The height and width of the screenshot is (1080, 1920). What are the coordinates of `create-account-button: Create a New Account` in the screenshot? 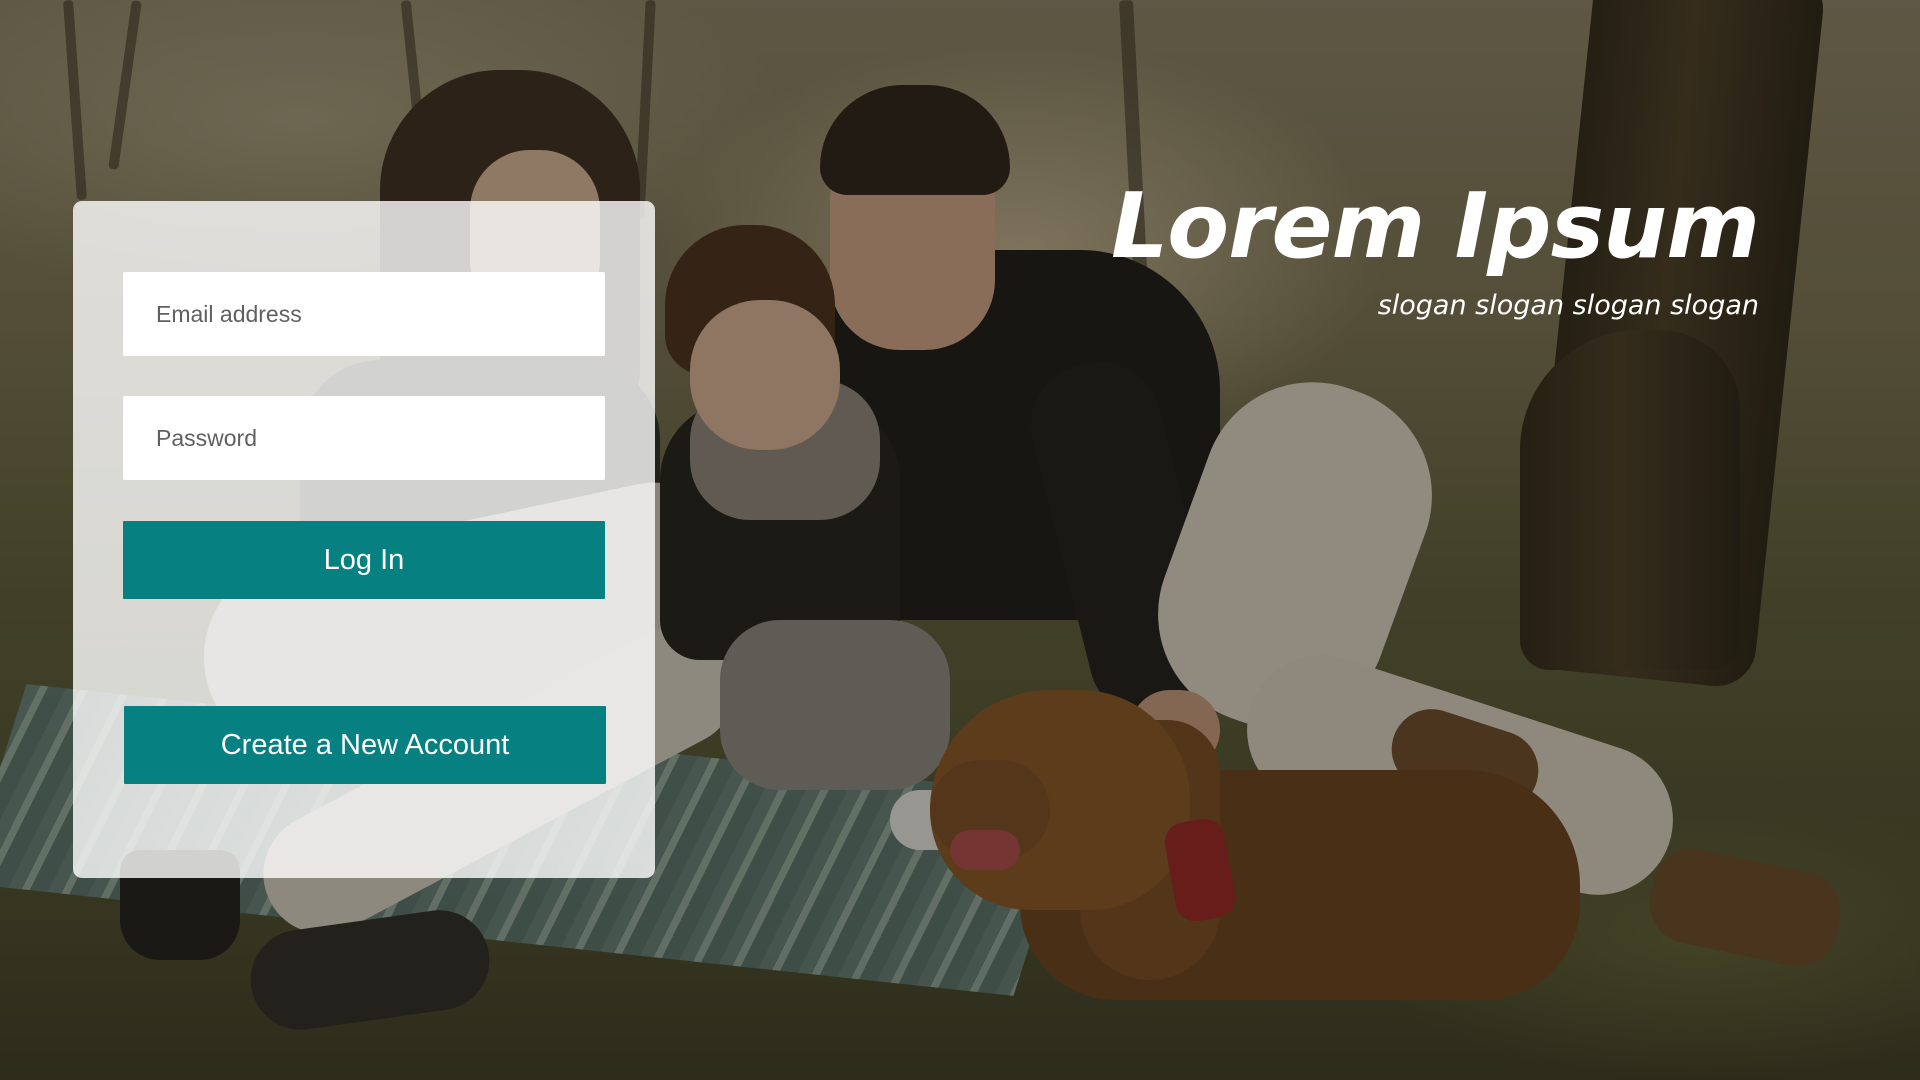 It's located at (365, 745).